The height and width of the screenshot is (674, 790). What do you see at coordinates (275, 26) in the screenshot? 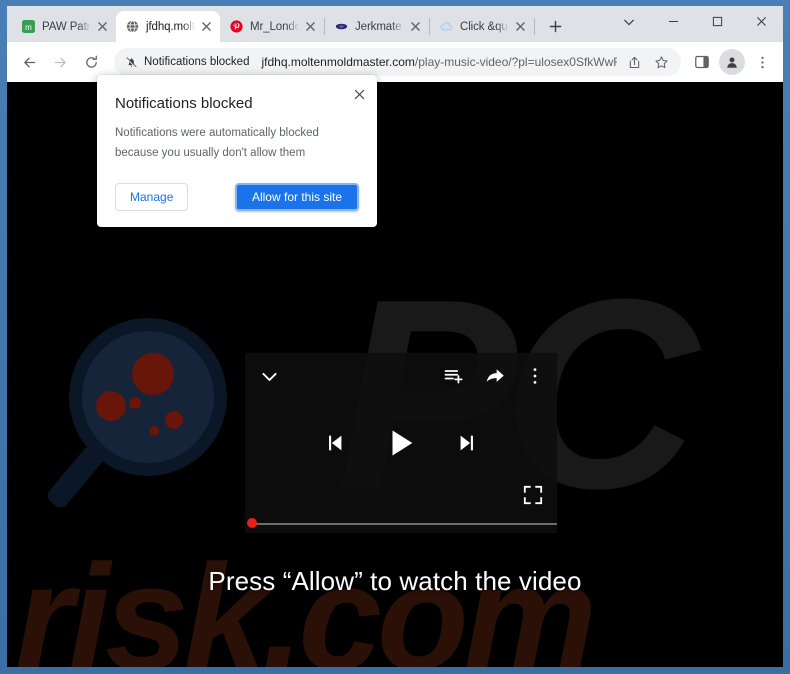
I see `tab-title: Mr_Londo` at bounding box center [275, 26].